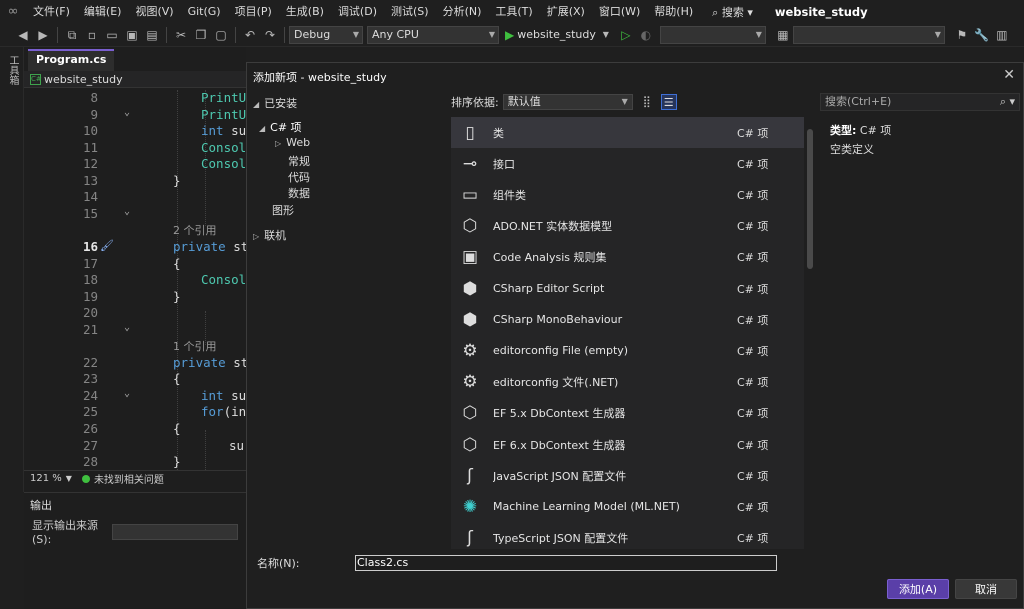  I want to click on template-search-input: 搜索(Ctrl+E) ⌕ ▾, so click(920, 102).